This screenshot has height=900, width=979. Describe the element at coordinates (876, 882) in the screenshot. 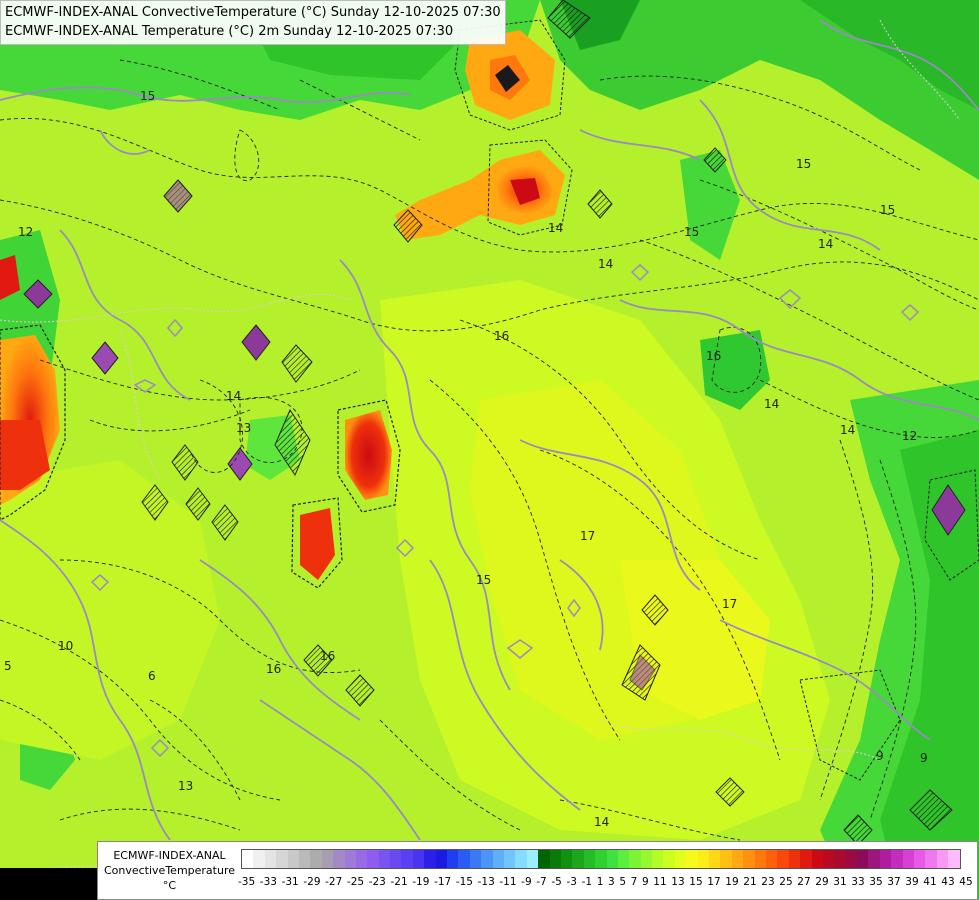

I see `legend-tick-label: 35` at that location.